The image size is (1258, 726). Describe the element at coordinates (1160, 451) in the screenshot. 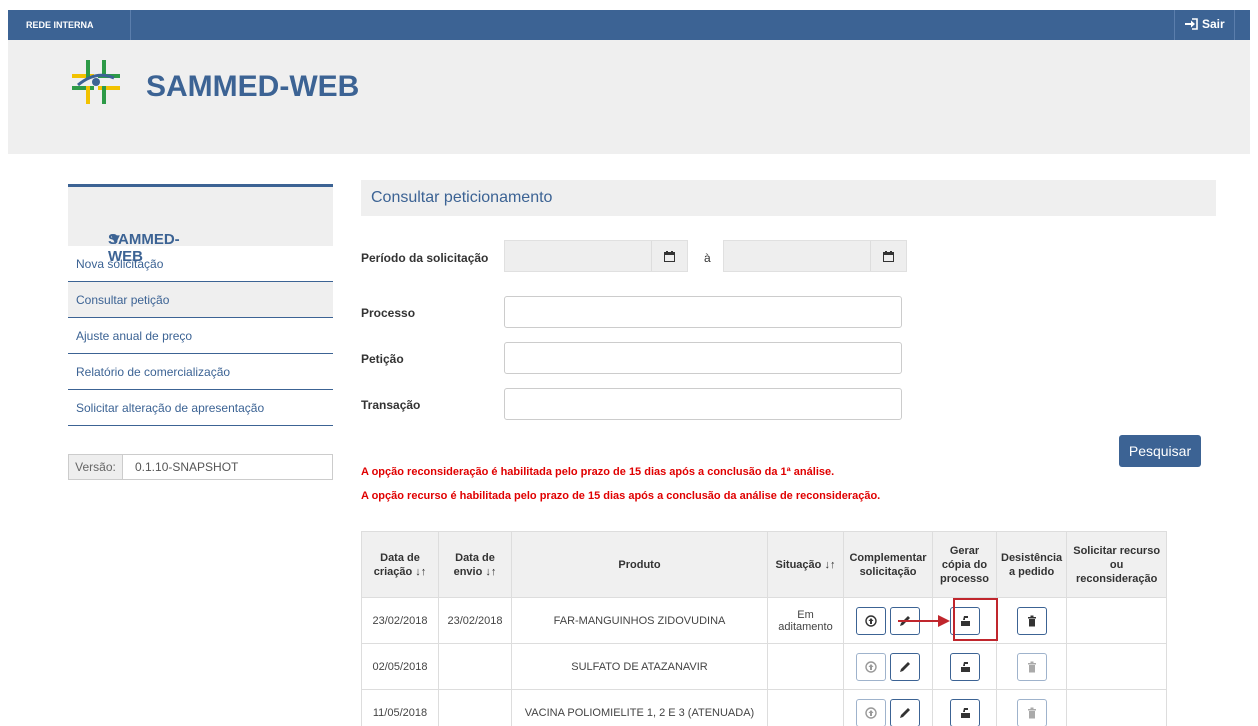

I see `search-button: Pesquisar` at that location.